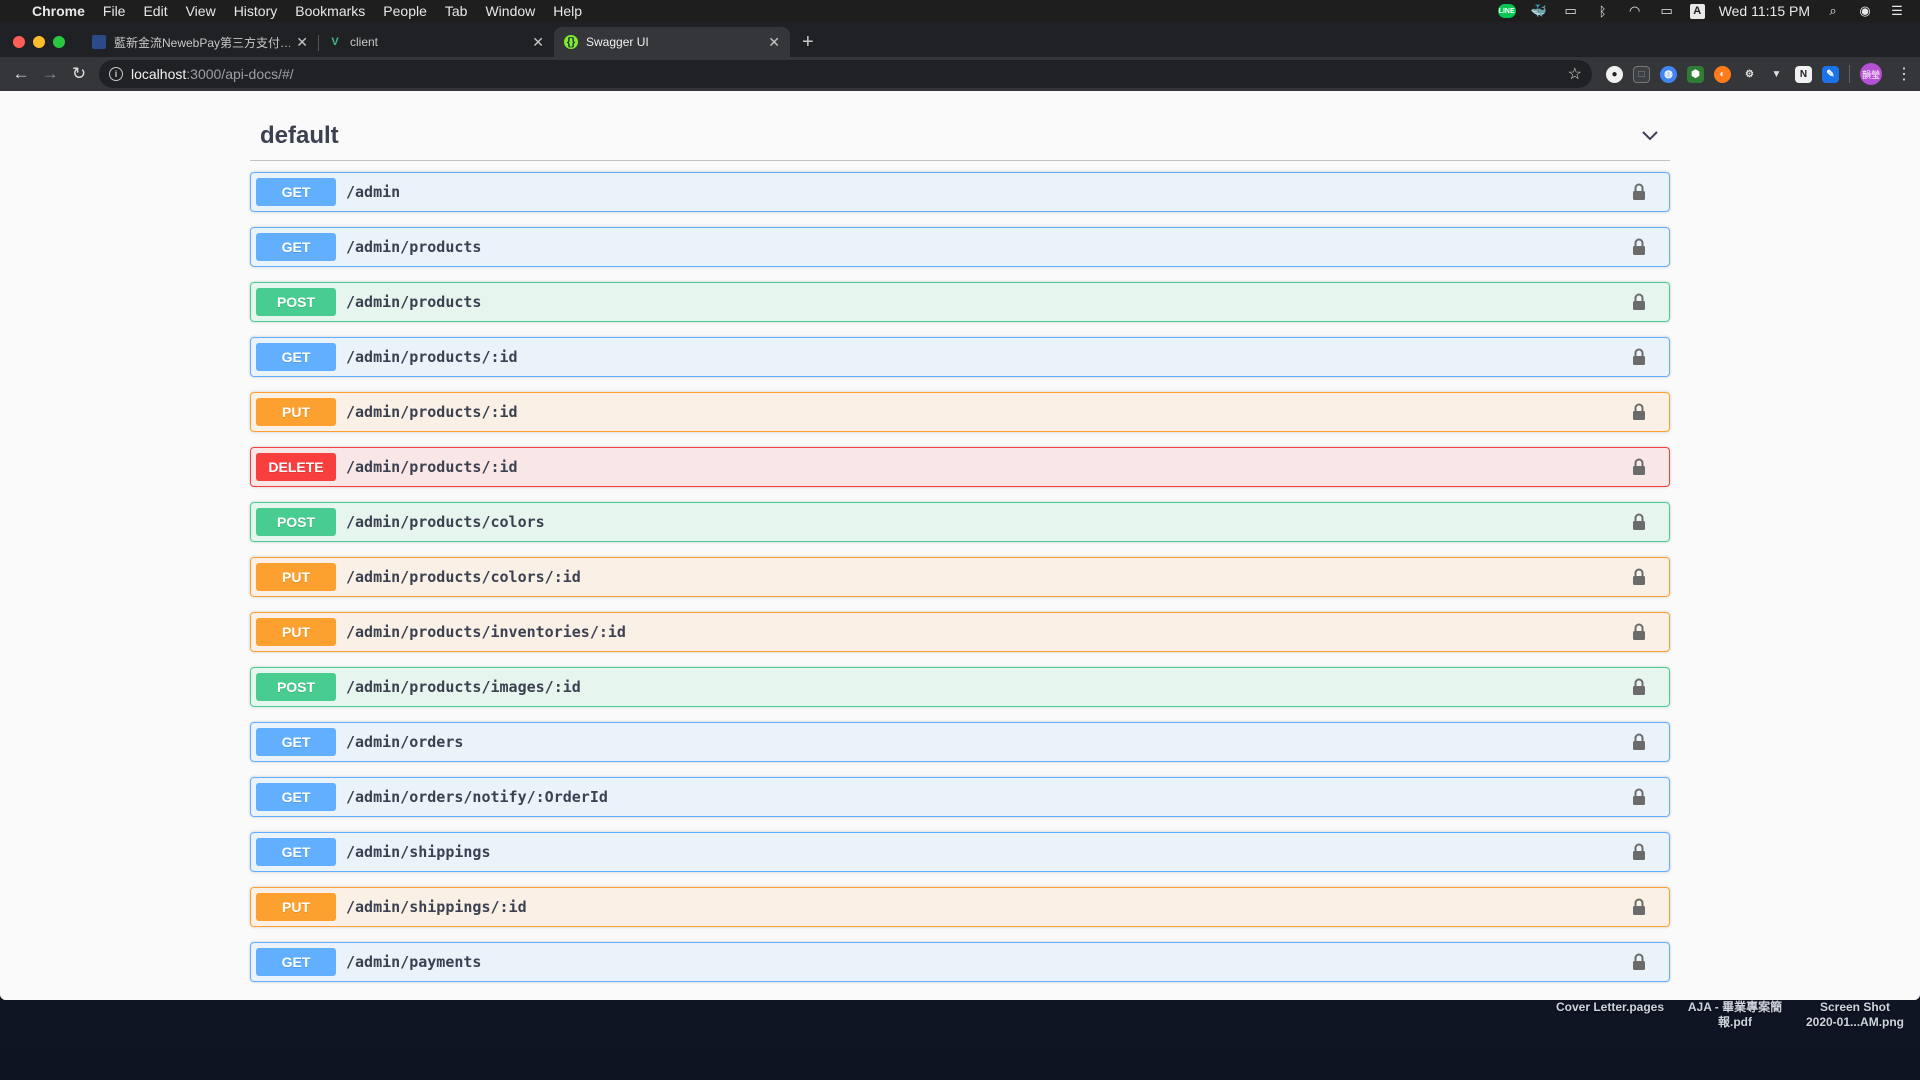 Image resolution: width=1920 pixels, height=1080 pixels. What do you see at coordinates (1695, 74) in the screenshot?
I see `extension-4-icon: ⬢` at bounding box center [1695, 74].